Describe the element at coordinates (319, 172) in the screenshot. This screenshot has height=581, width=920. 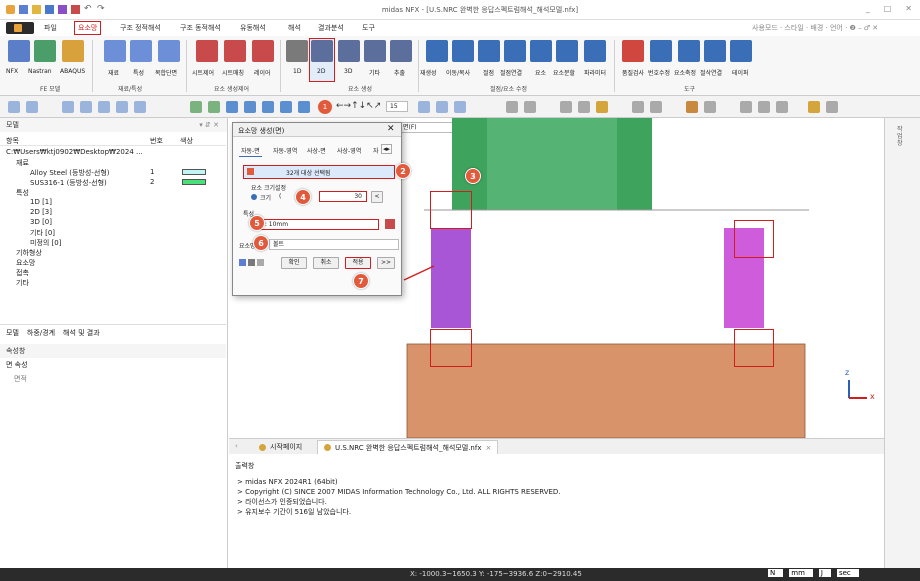
I see `selection-field: 32개 대상 선택됨` at that location.